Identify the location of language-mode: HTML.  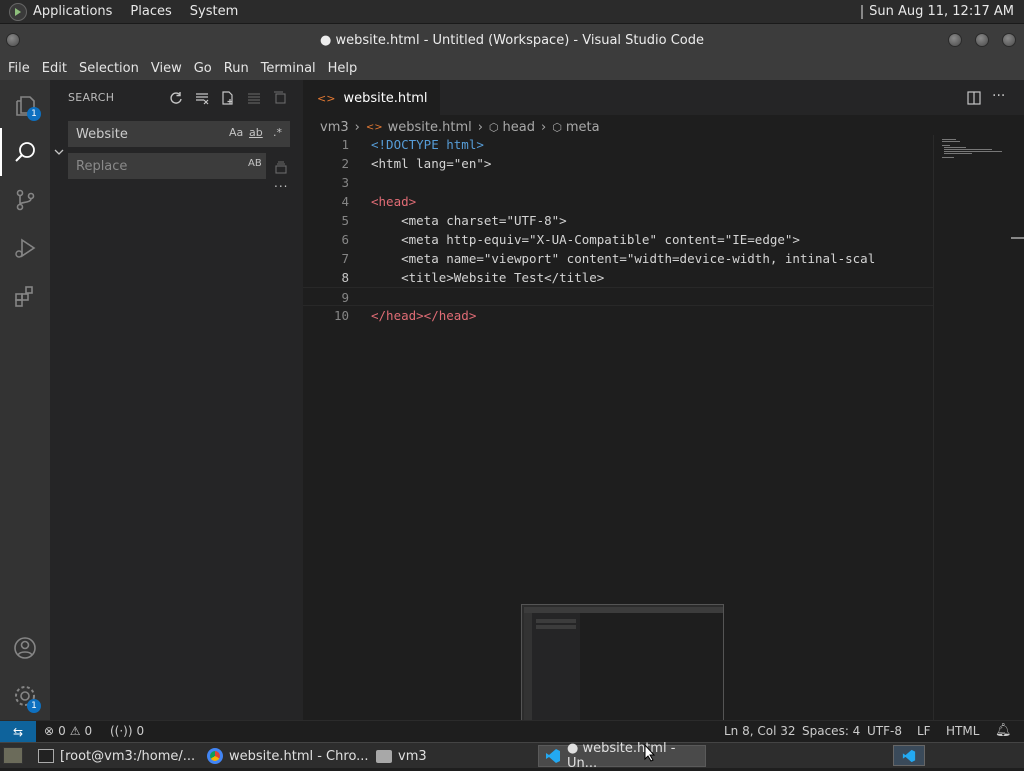
(962, 731).